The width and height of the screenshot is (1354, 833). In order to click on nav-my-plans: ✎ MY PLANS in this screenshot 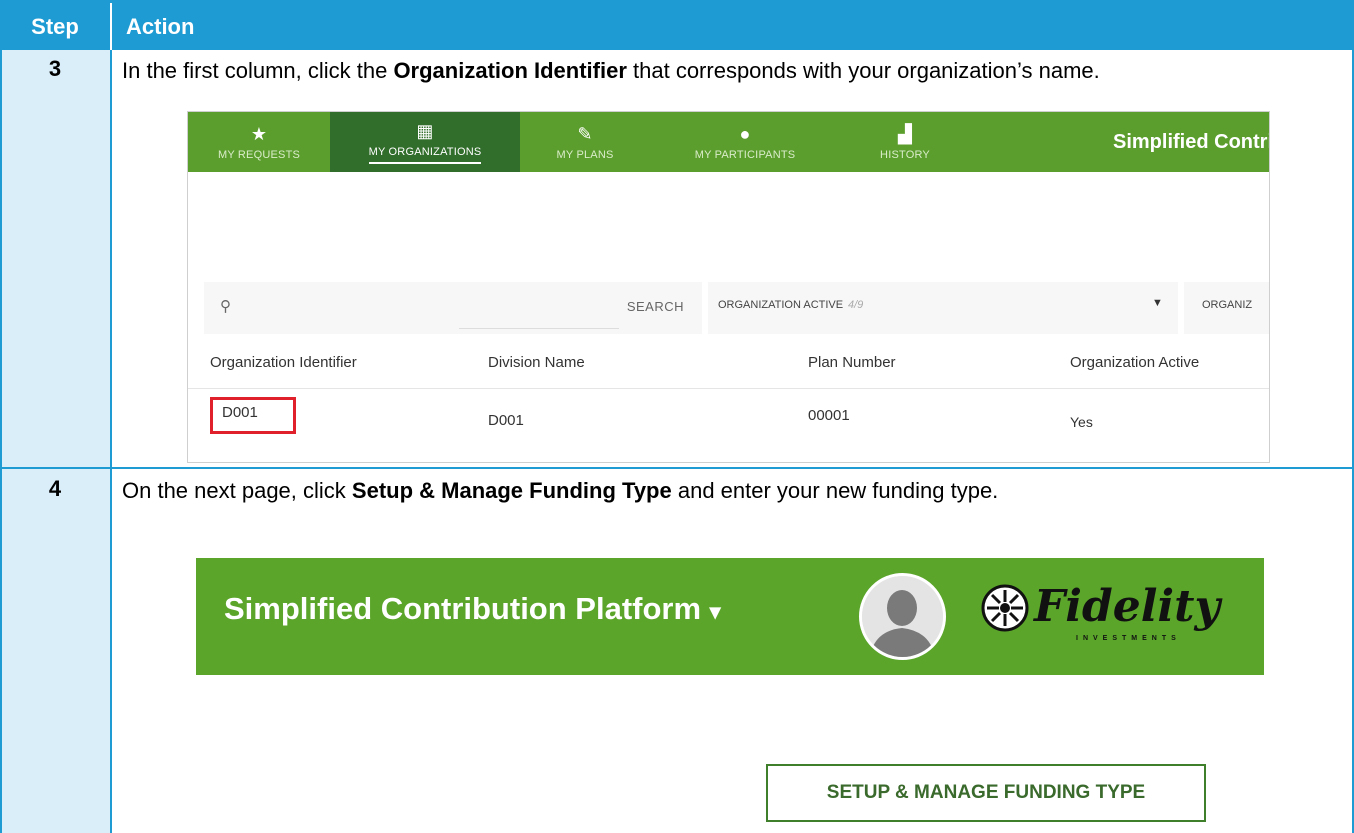, I will do `click(585, 142)`.